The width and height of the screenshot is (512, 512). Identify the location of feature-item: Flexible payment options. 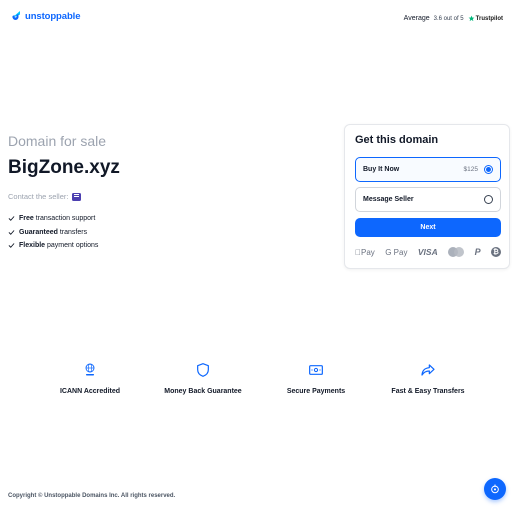
(53, 246).